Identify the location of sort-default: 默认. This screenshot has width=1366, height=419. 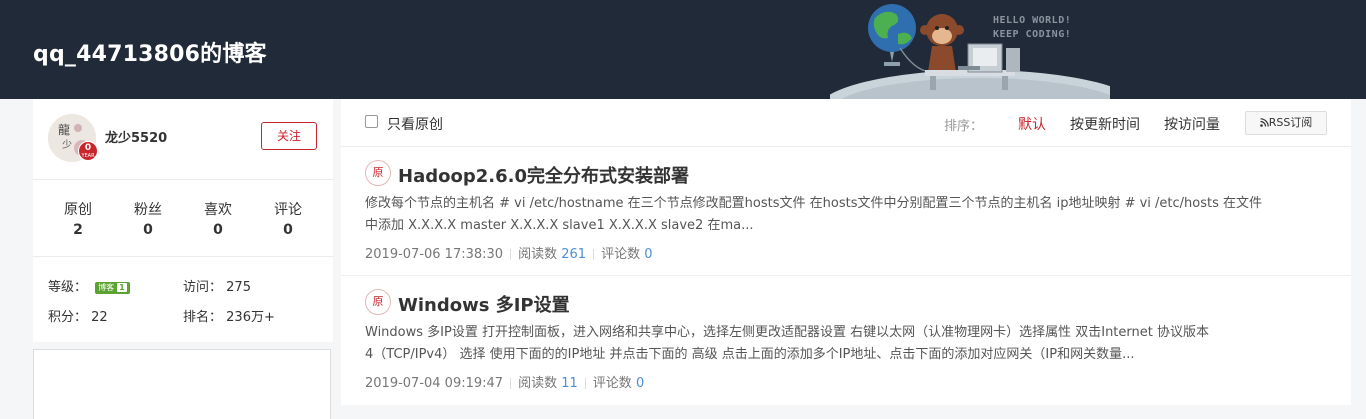
(1032, 124).